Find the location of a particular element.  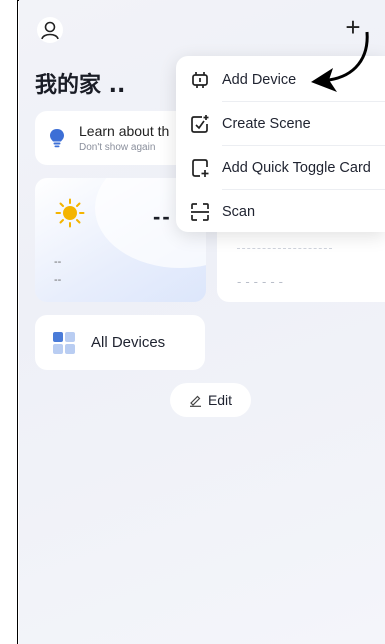

weather-line-2: -- is located at coordinates (58, 280).